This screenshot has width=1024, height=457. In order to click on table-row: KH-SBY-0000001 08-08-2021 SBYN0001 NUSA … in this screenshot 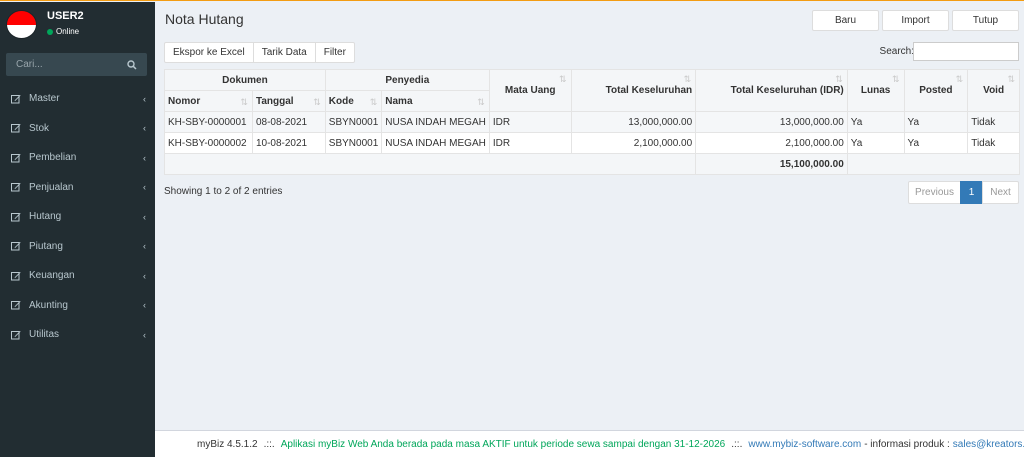, I will do `click(592, 122)`.